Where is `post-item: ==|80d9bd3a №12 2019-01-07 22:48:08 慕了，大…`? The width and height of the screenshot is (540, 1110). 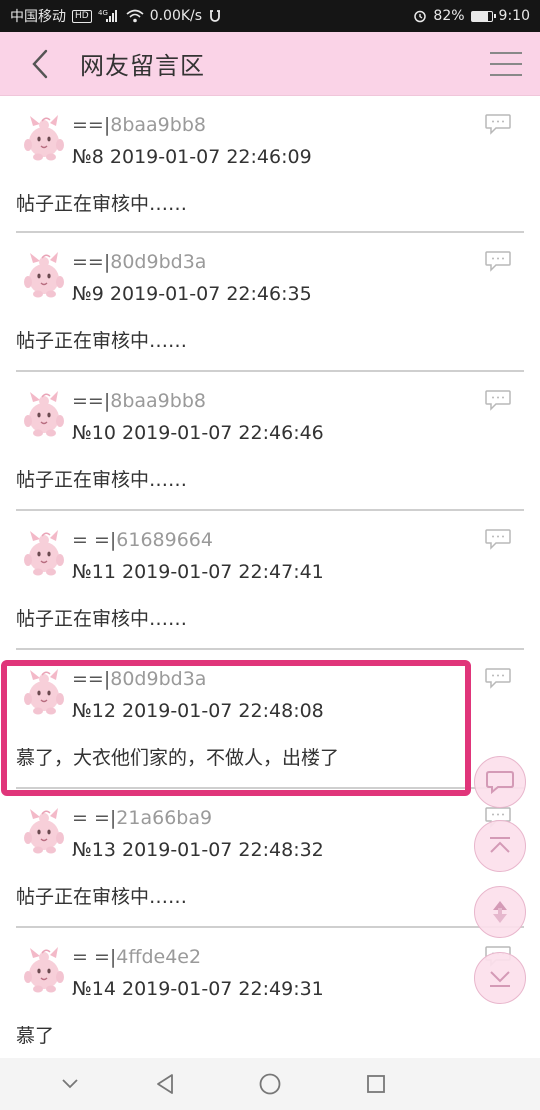
post-item: ==|80d9bd3a №12 2019-01-07 22:48:08 慕了，大… is located at coordinates (270, 719).